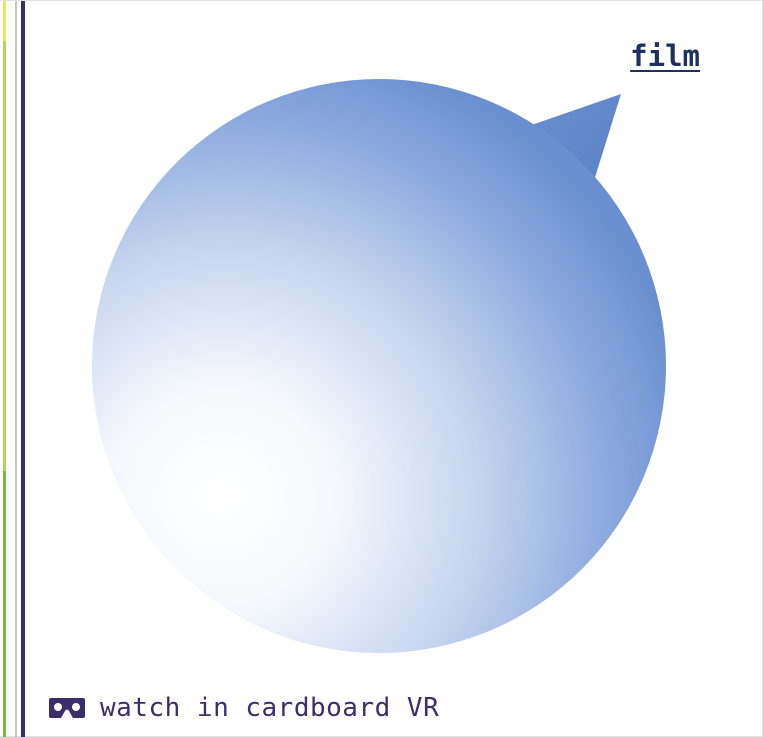 This screenshot has width=763, height=737. I want to click on cardboard-vr-icon, so click(67, 708).